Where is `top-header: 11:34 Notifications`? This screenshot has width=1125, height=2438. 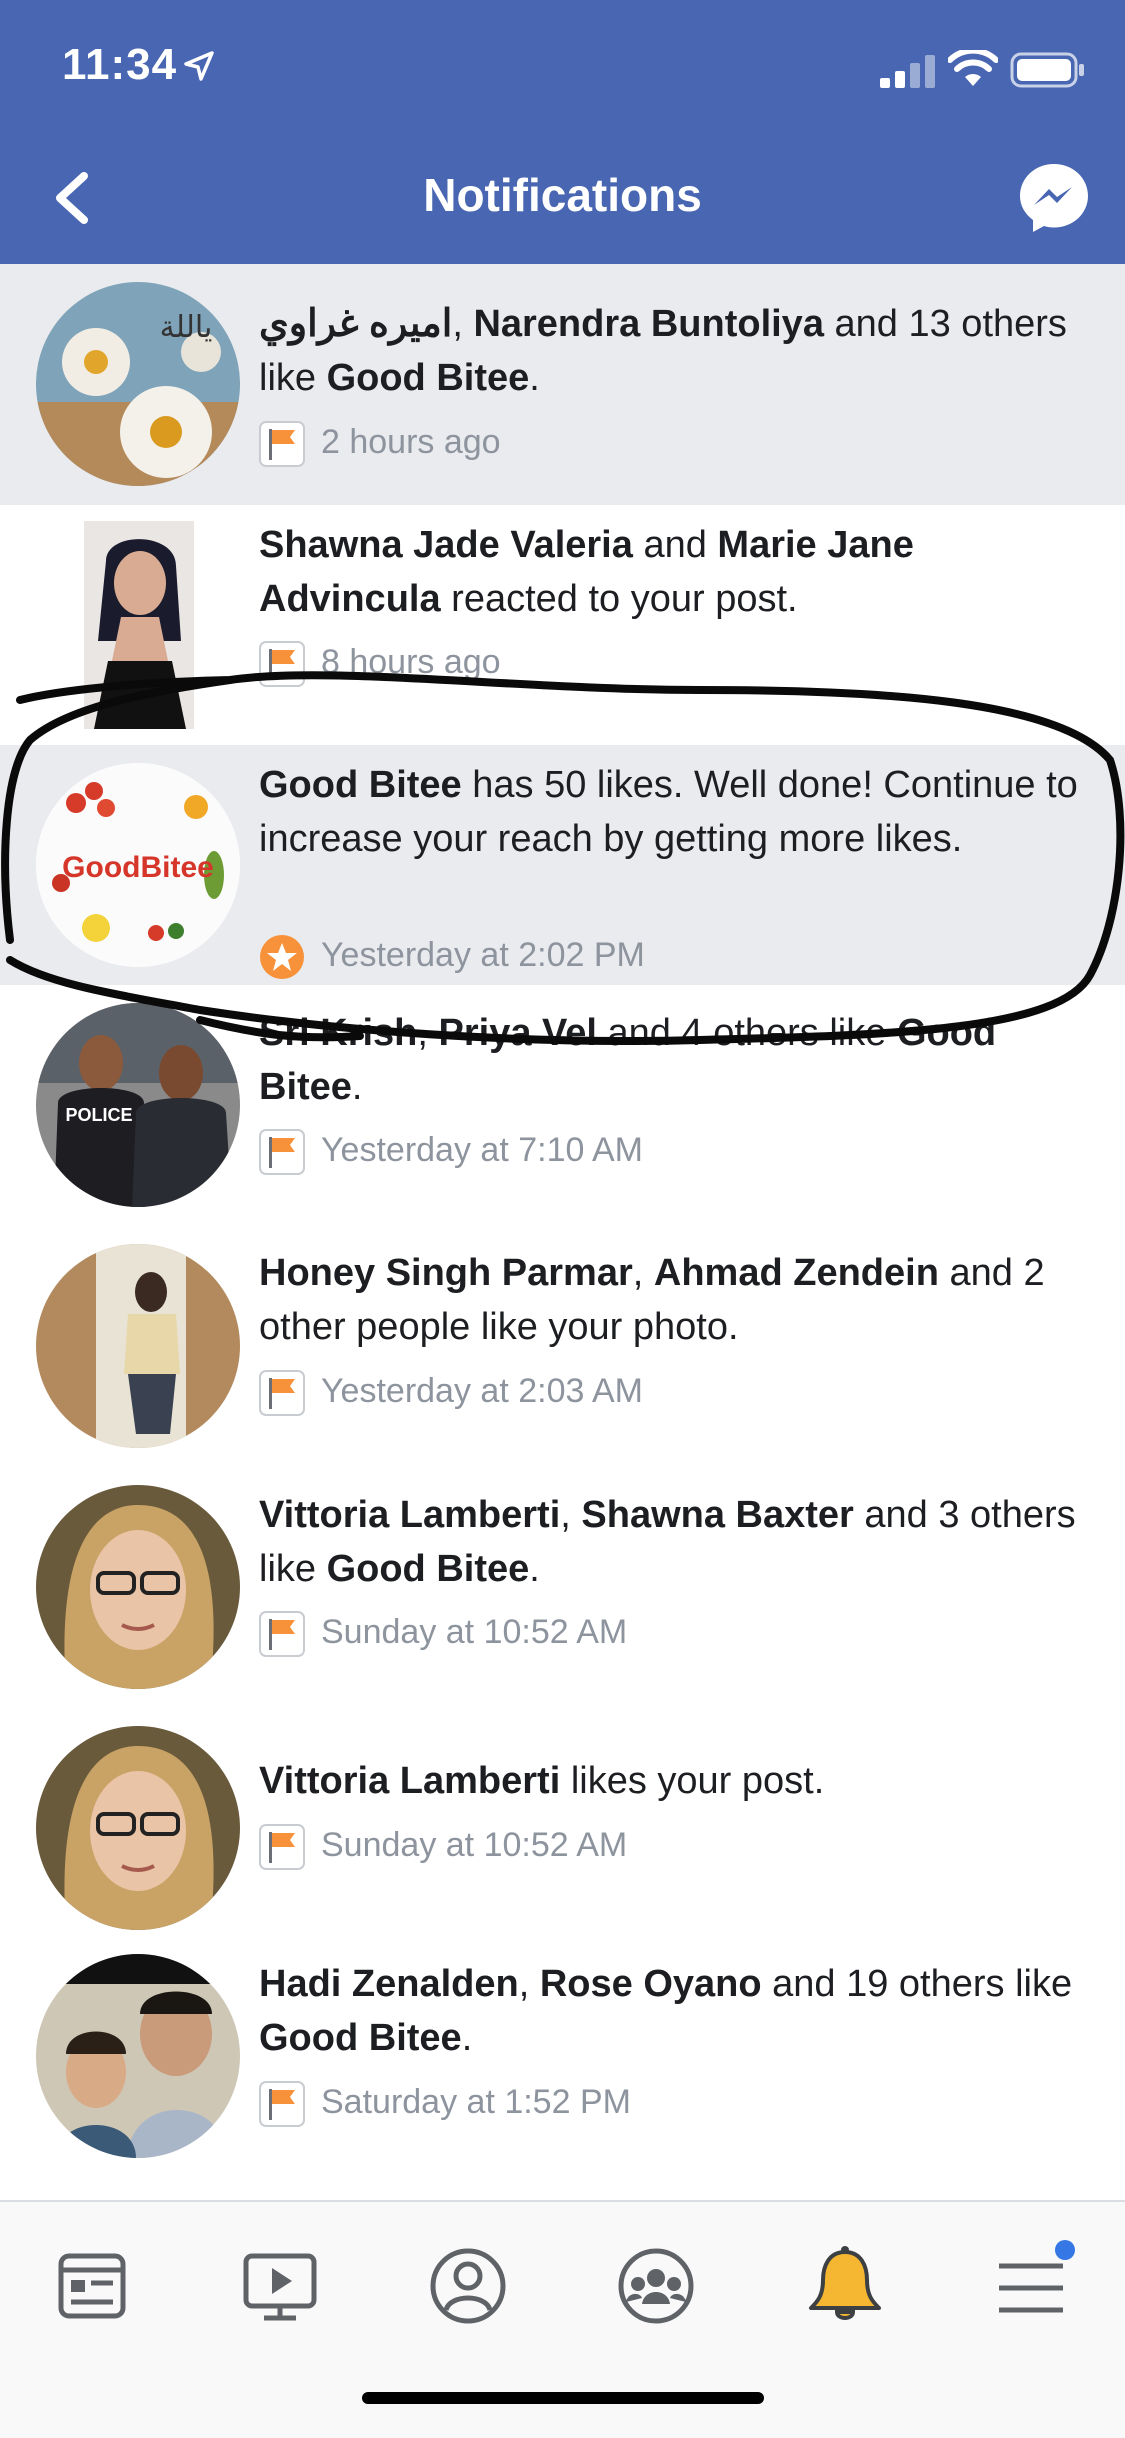 top-header: 11:34 Notifications is located at coordinates (562, 132).